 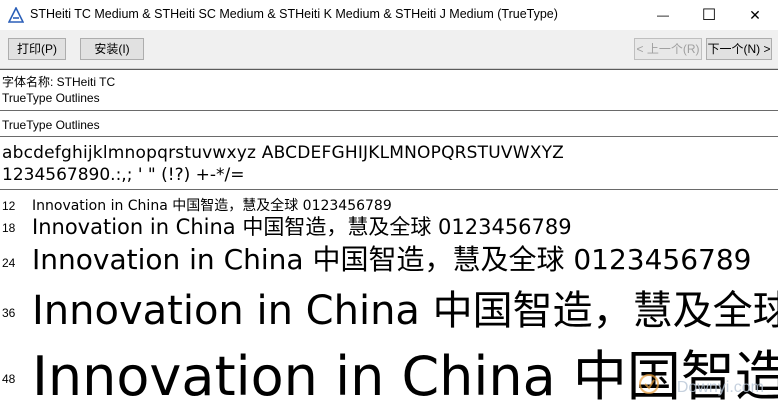 I want to click on size-label: 48, so click(x=9, y=379).